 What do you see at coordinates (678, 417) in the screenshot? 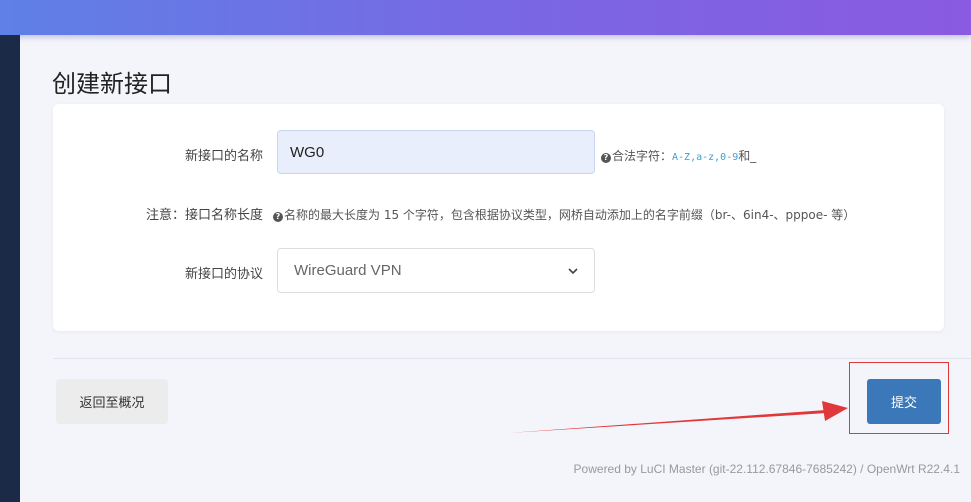
I see `annotation-arrow` at bounding box center [678, 417].